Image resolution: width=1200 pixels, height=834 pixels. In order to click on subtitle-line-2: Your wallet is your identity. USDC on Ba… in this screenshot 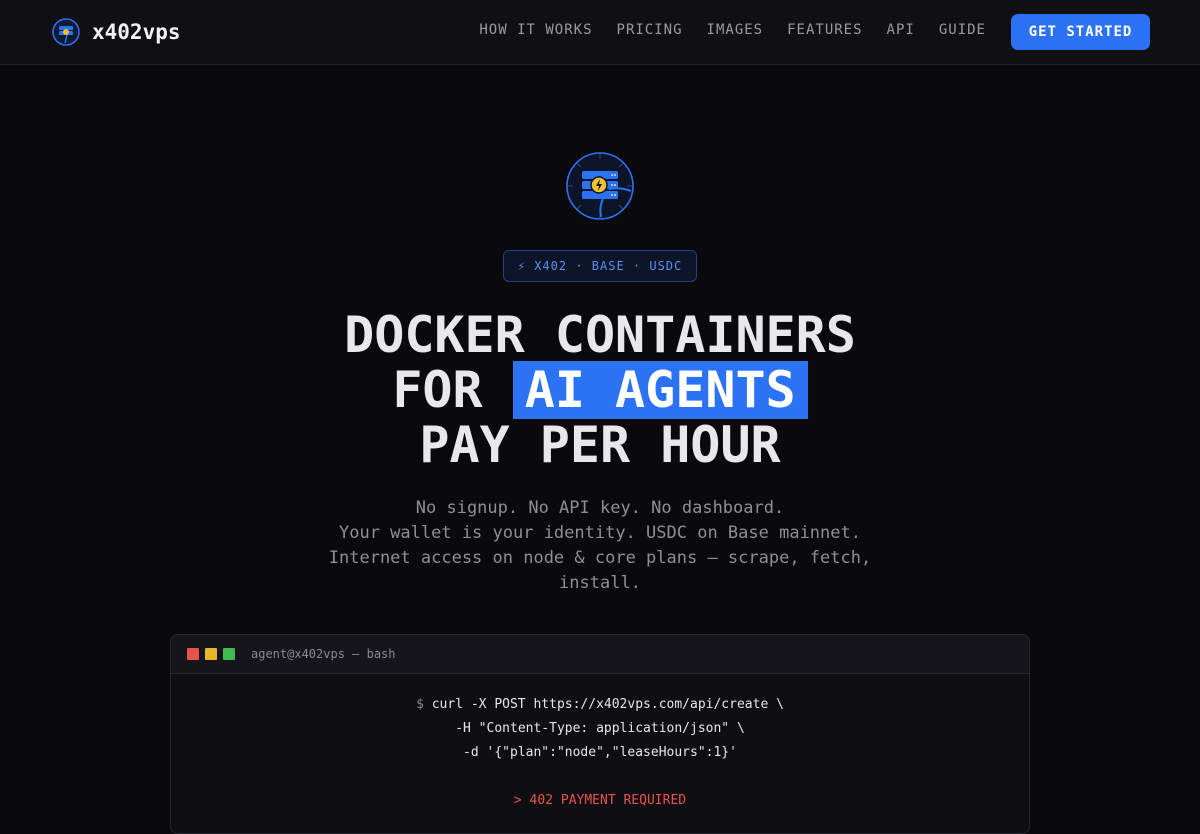, I will do `click(600, 533)`.